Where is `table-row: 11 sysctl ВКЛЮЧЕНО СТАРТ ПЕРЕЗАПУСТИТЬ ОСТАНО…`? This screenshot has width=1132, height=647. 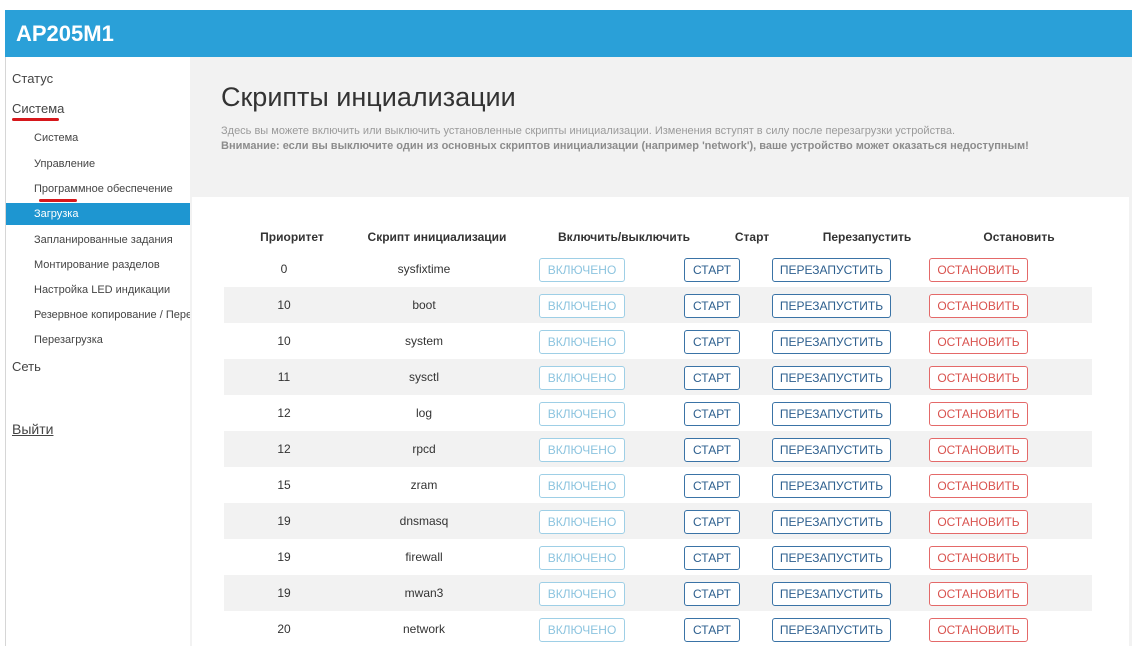 table-row: 11 sysctl ВКЛЮЧЕНО СТАРТ ПЕРЕЗАПУСТИТЬ ОСТАНО… is located at coordinates (658, 377).